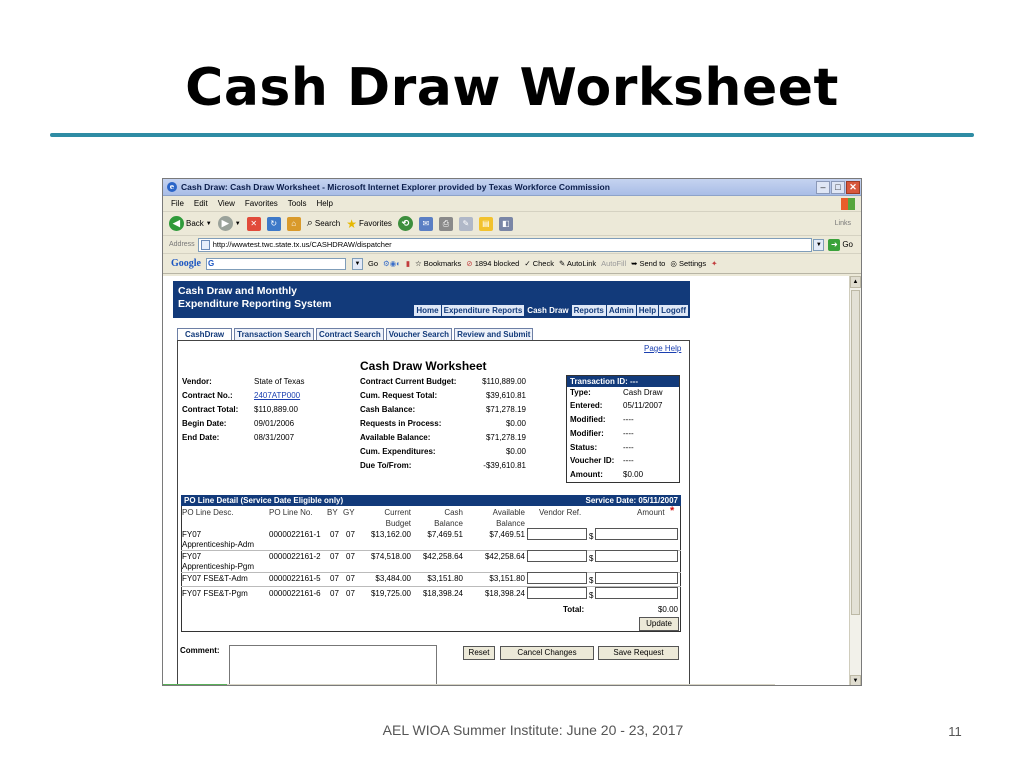 This screenshot has height=768, width=1024. I want to click on nav-expenditure-reports: Expenditure Reports, so click(483, 310).